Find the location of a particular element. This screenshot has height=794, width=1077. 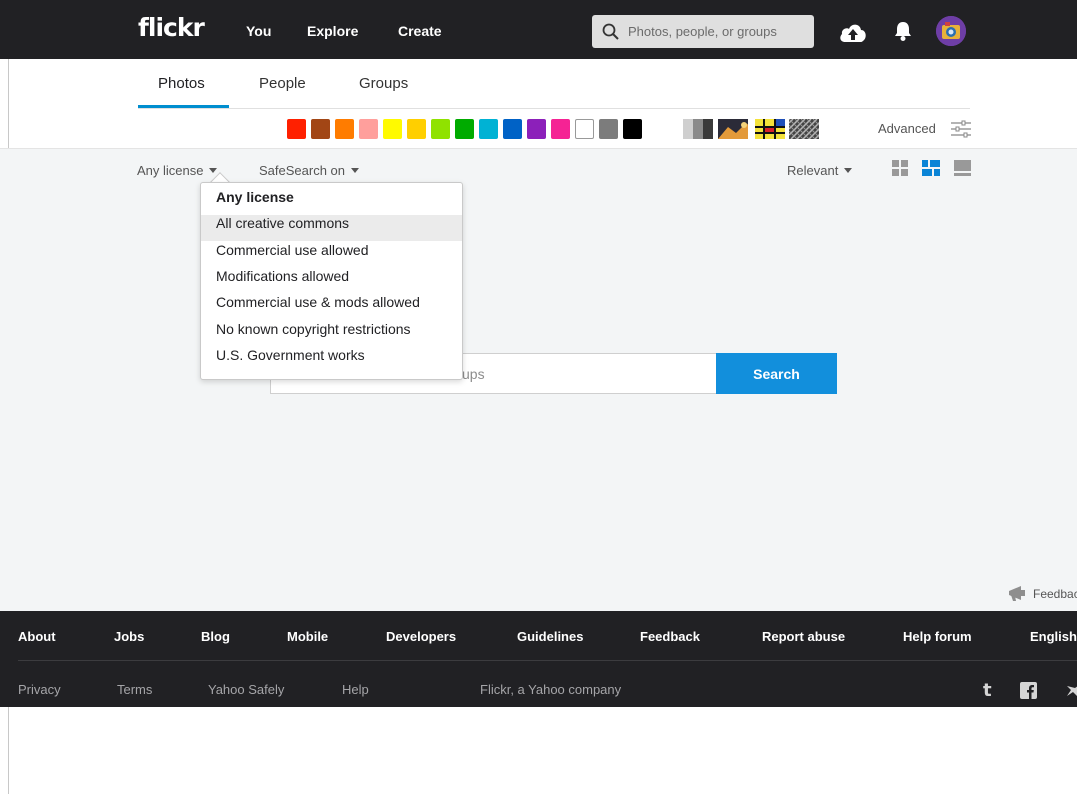

license-filter-label: Any license is located at coordinates (170, 170).